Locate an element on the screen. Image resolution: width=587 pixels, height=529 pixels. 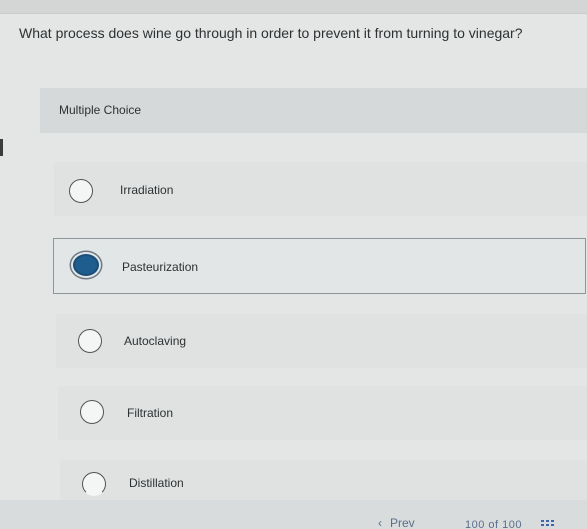
option-label: Distillation is located at coordinates (156, 483).